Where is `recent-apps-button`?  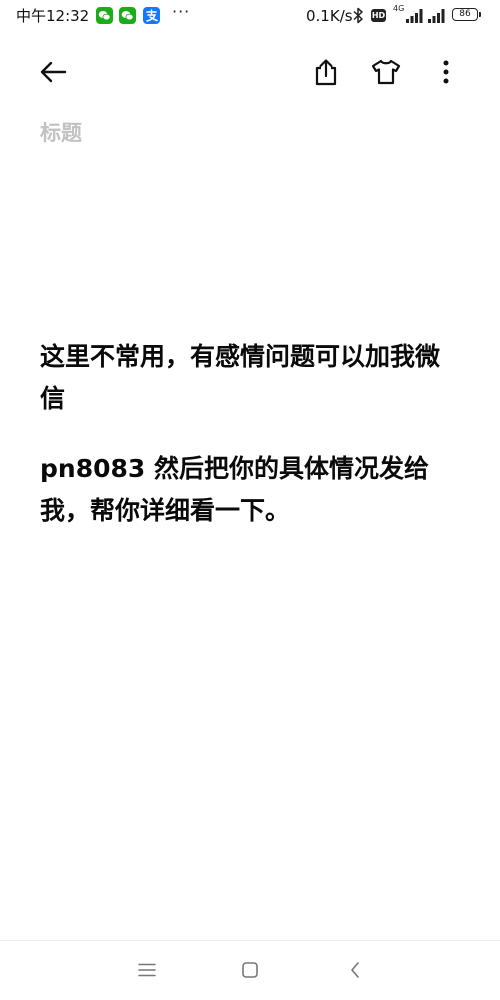 recent-apps-button is located at coordinates (147, 970).